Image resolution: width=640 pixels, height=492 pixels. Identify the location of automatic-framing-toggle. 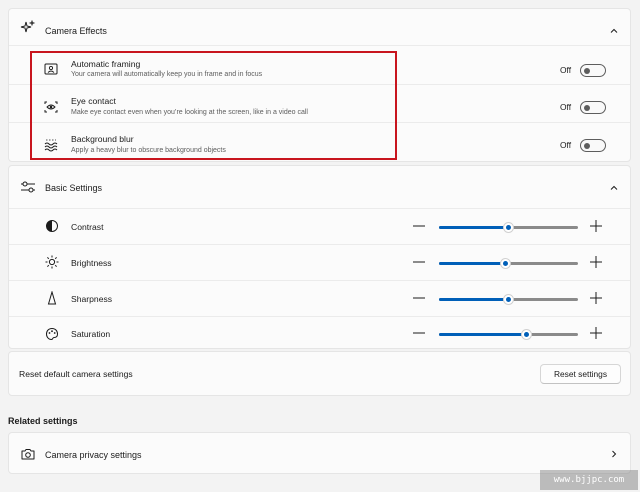
(593, 70).